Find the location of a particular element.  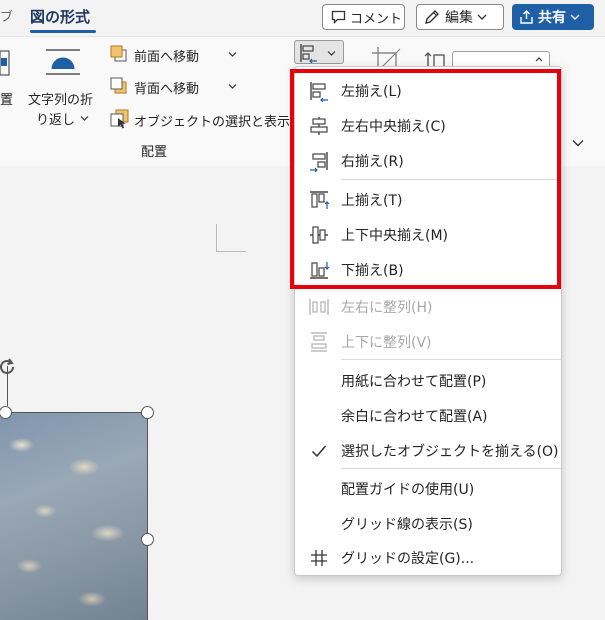

pencil-icon is located at coordinates (432, 17).